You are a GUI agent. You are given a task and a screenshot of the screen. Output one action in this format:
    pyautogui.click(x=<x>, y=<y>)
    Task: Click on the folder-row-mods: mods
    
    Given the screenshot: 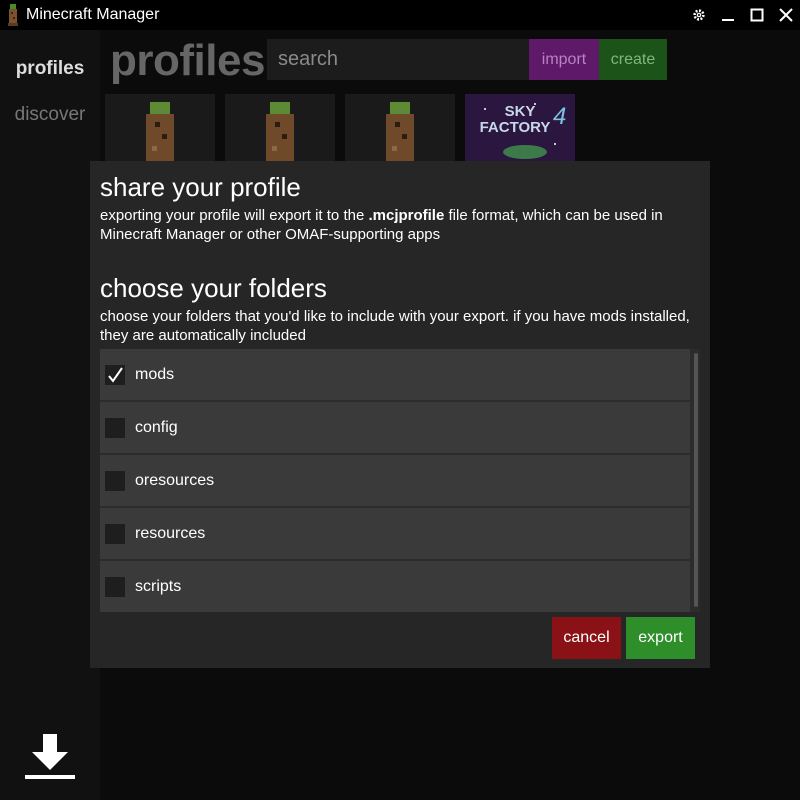 What is the action you would take?
    pyautogui.click(x=395, y=374)
    